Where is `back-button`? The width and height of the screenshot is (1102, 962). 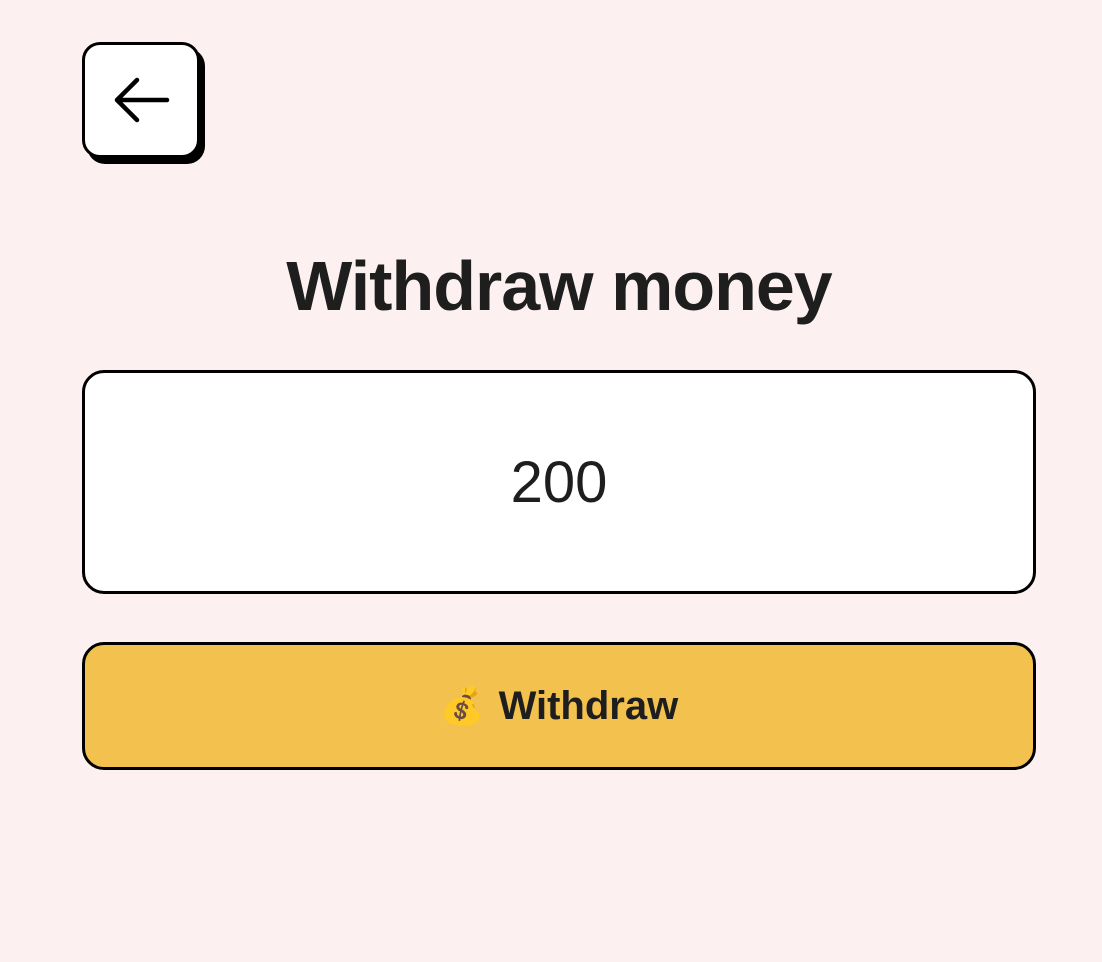 back-button is located at coordinates (141, 100).